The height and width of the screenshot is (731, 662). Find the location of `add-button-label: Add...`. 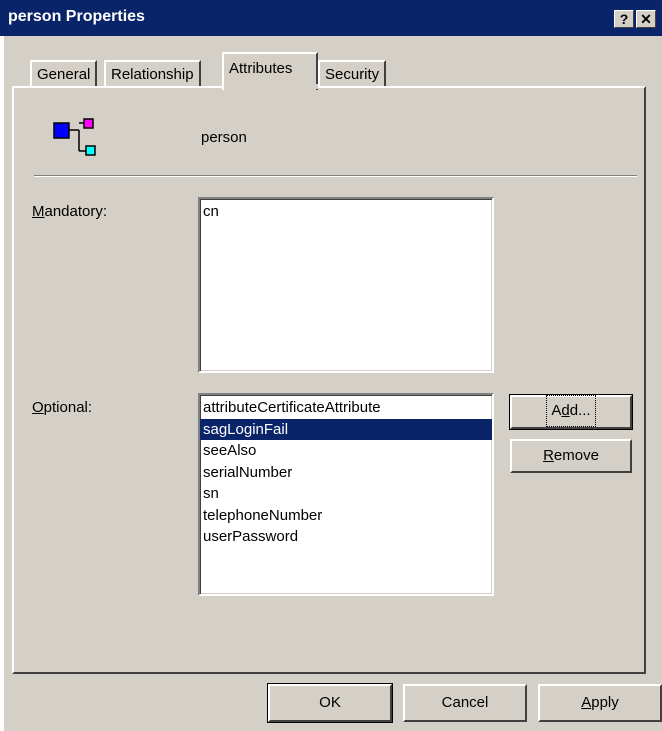

add-button-label: Add... is located at coordinates (571, 411).